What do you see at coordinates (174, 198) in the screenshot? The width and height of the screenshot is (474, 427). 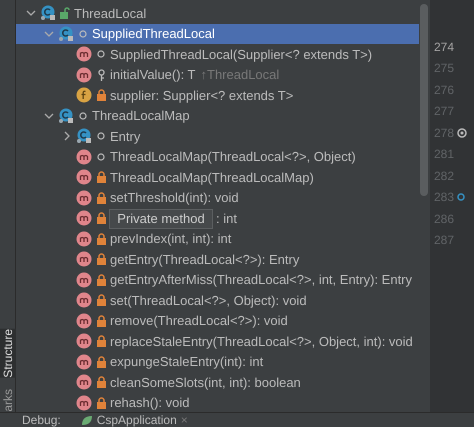 I see `member-label: setThreshold(int): void` at bounding box center [174, 198].